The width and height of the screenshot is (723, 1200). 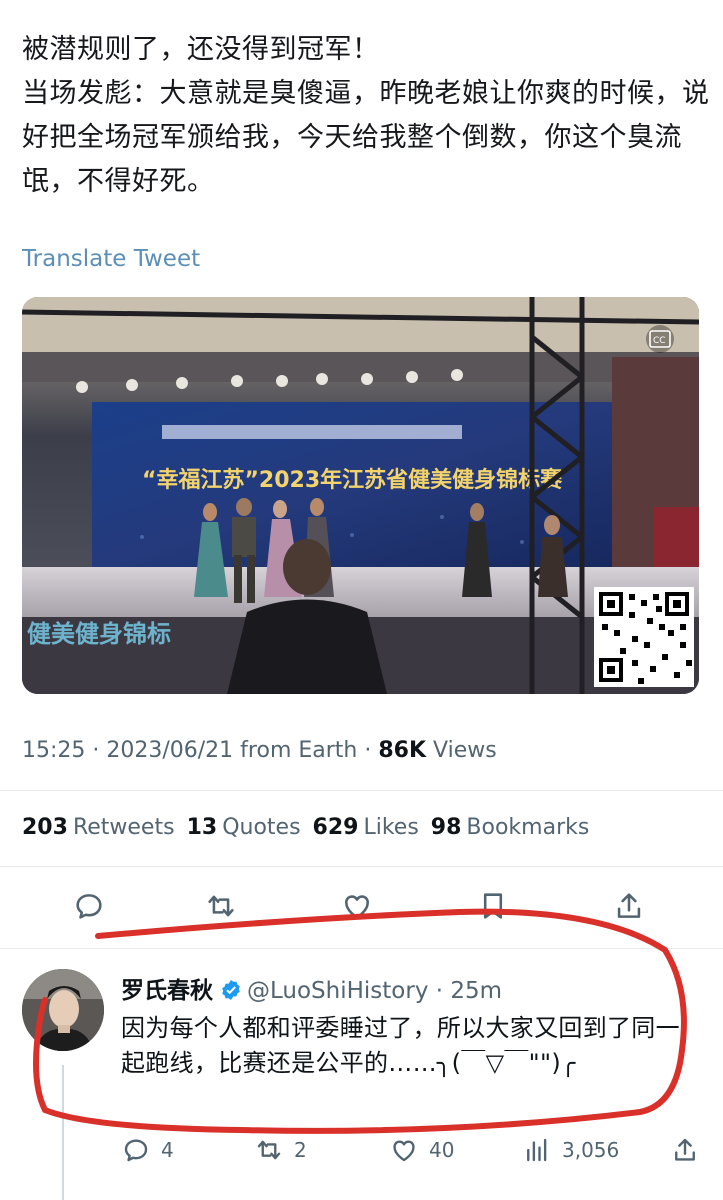 What do you see at coordinates (98, 827) in the screenshot?
I see `retweets-stat: 203 Retweets` at bounding box center [98, 827].